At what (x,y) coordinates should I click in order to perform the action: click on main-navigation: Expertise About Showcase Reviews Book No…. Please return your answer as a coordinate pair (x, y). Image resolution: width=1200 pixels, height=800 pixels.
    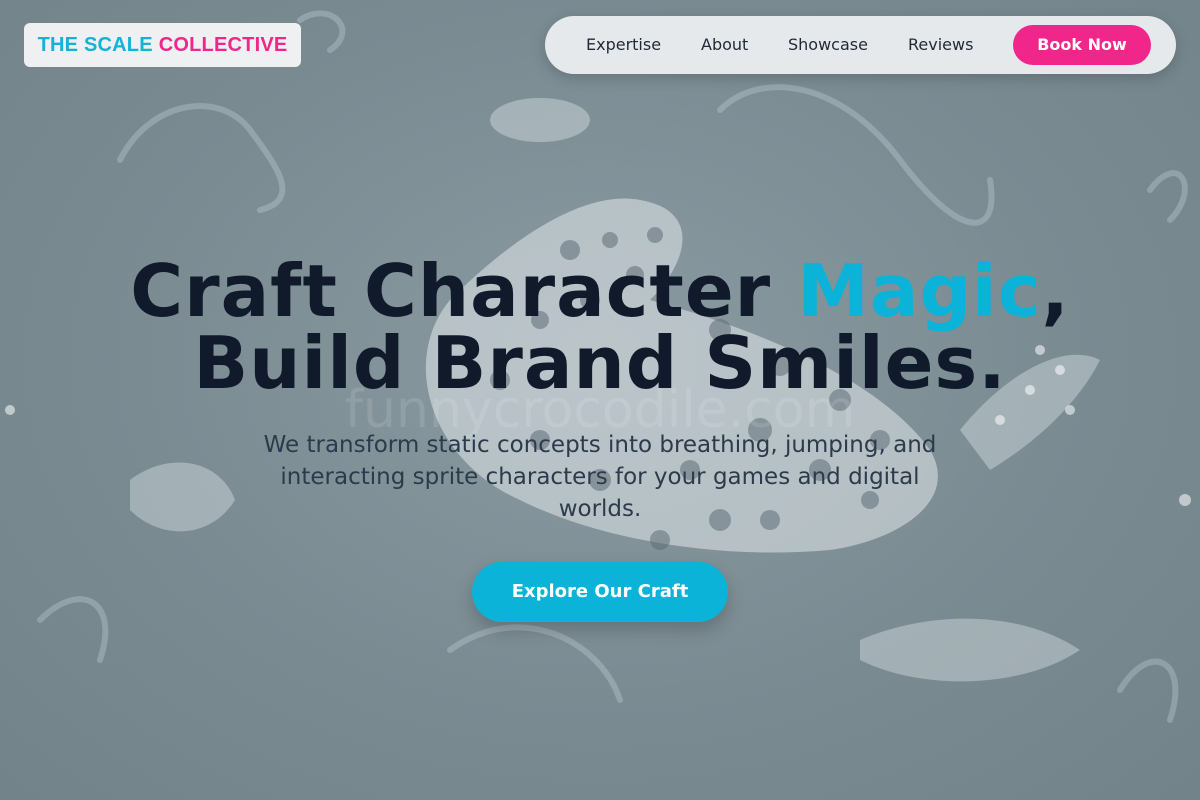
    Looking at the image, I should click on (860, 45).